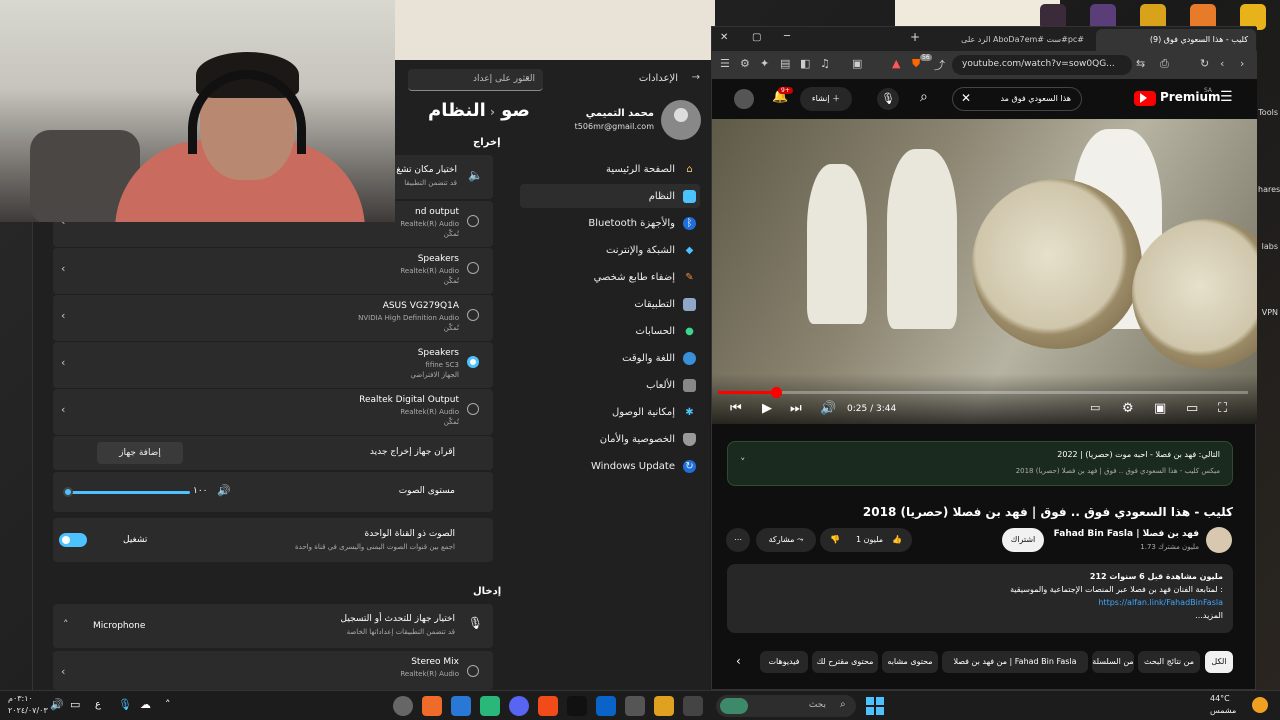 This screenshot has width=1280, height=720. Describe the element at coordinates (610, 250) in the screenshot. I see `nav-item-network: الشبكة والإنترنت ◆` at that location.